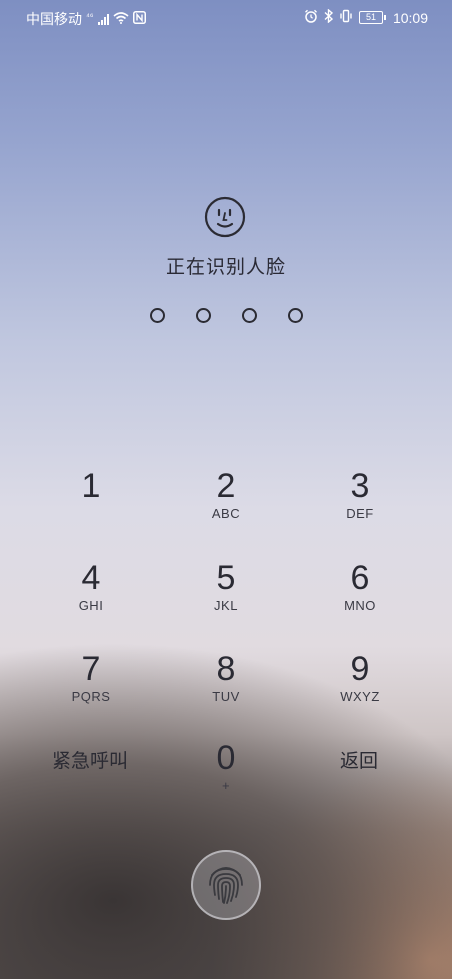  Describe the element at coordinates (359, 759) in the screenshot. I see `back-button: 返回` at that location.